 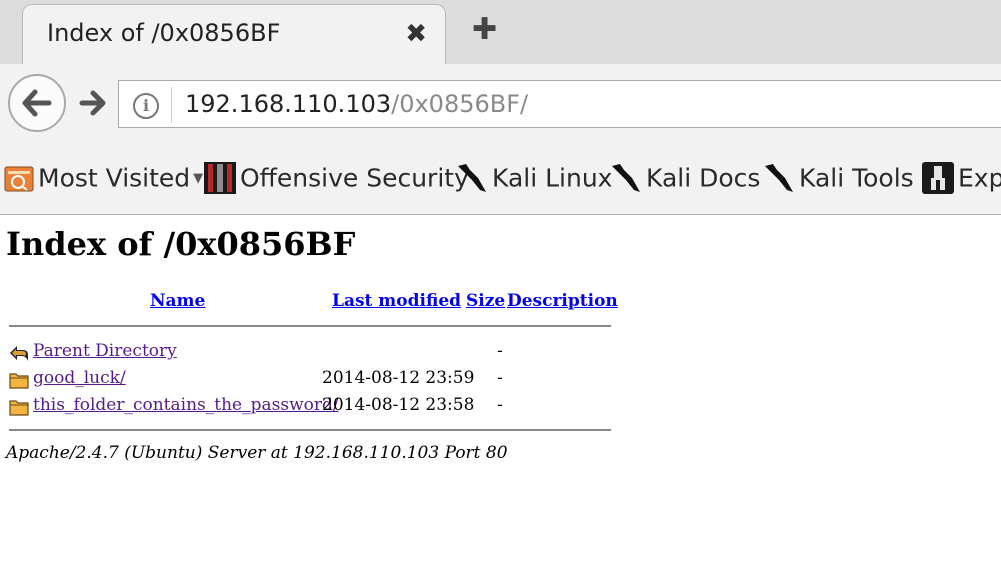 What do you see at coordinates (288, 104) in the screenshot?
I see `url-host: 192.168.110.103` at bounding box center [288, 104].